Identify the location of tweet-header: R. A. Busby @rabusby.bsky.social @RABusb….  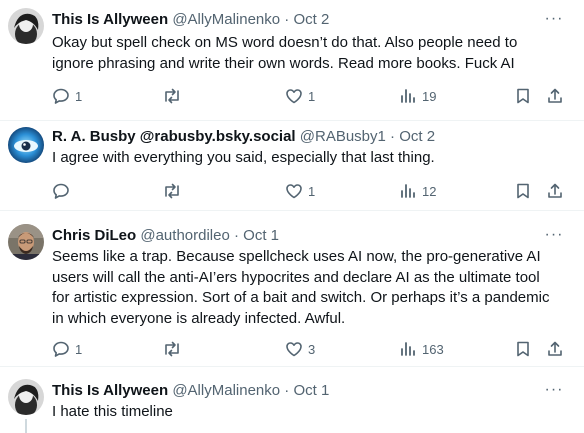
(298, 137).